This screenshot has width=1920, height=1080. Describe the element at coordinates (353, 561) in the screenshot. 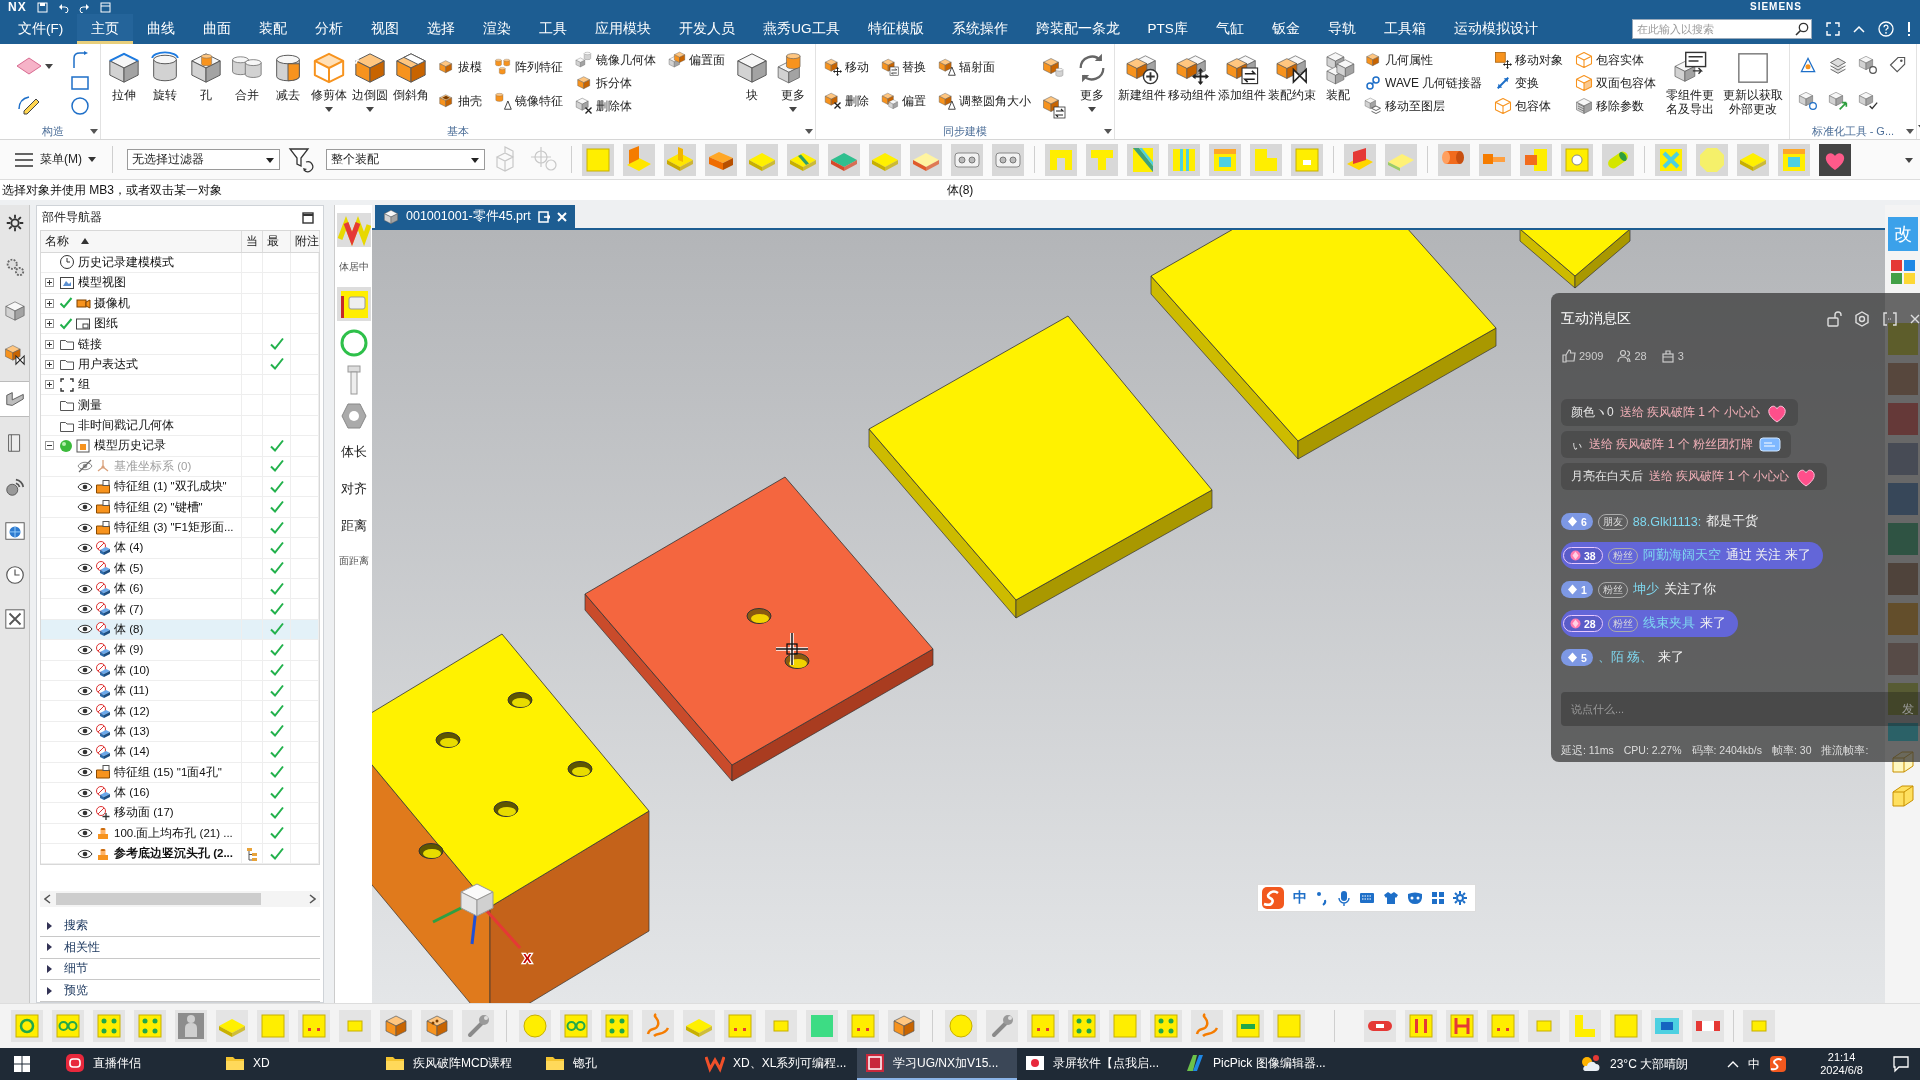

I see `tool-button: 面距离` at that location.